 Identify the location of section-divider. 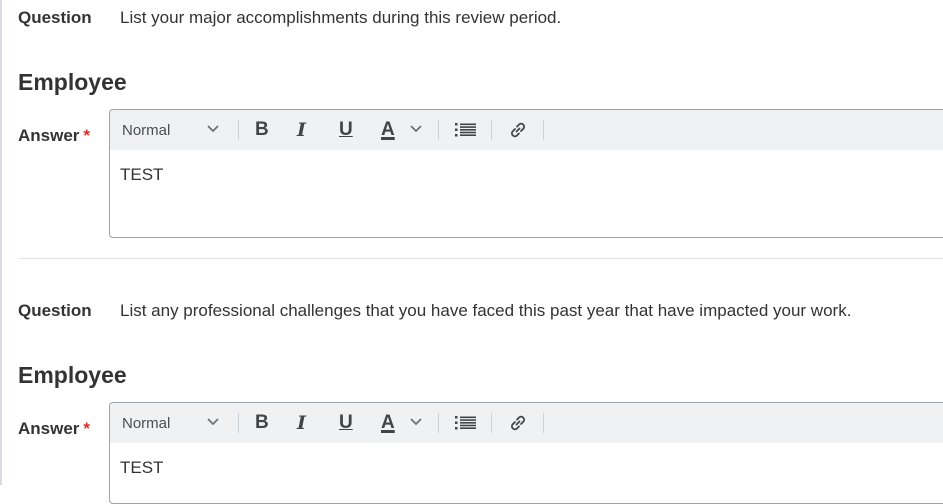
(480, 258).